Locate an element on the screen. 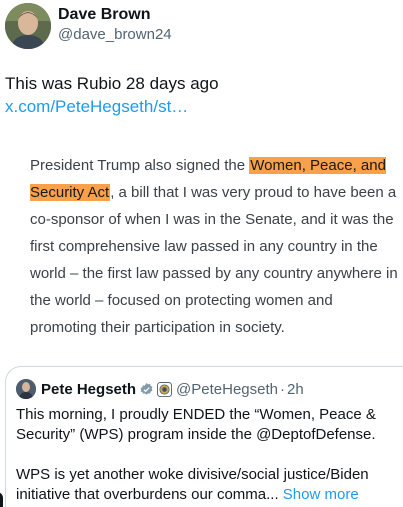 This screenshot has width=403, height=507. tweet-body: This was Rubio 28 days ago is located at coordinates (112, 83).